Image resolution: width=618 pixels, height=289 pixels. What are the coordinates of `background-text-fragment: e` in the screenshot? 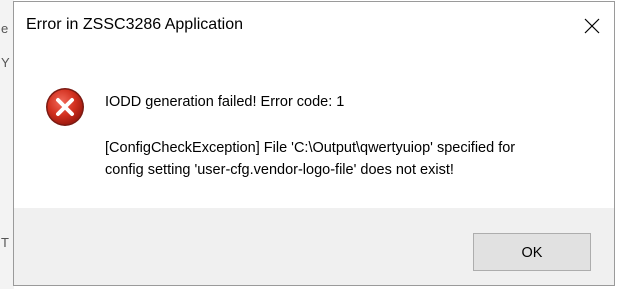 It's located at (5, 28).